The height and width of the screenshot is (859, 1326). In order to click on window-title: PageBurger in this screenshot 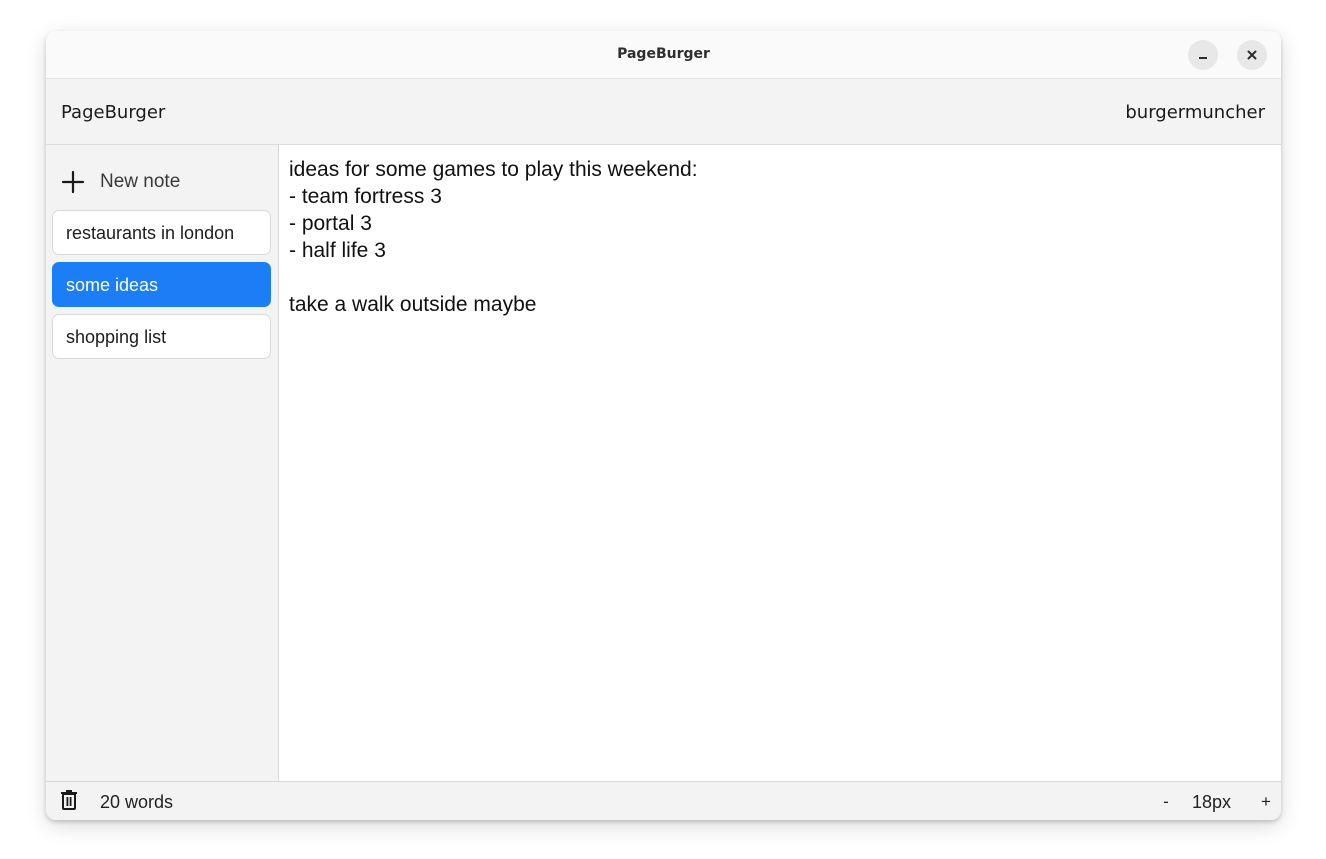, I will do `click(663, 54)`.